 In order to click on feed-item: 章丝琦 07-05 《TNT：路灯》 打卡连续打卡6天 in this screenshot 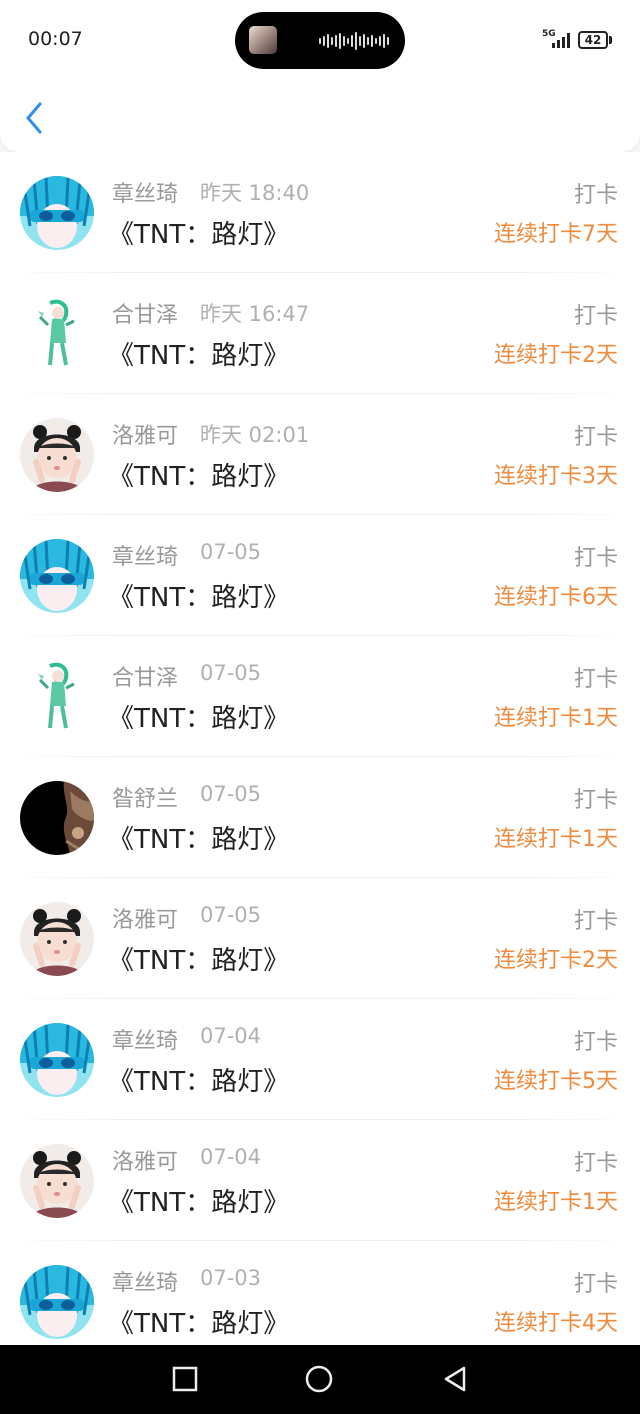, I will do `click(320, 575)`.